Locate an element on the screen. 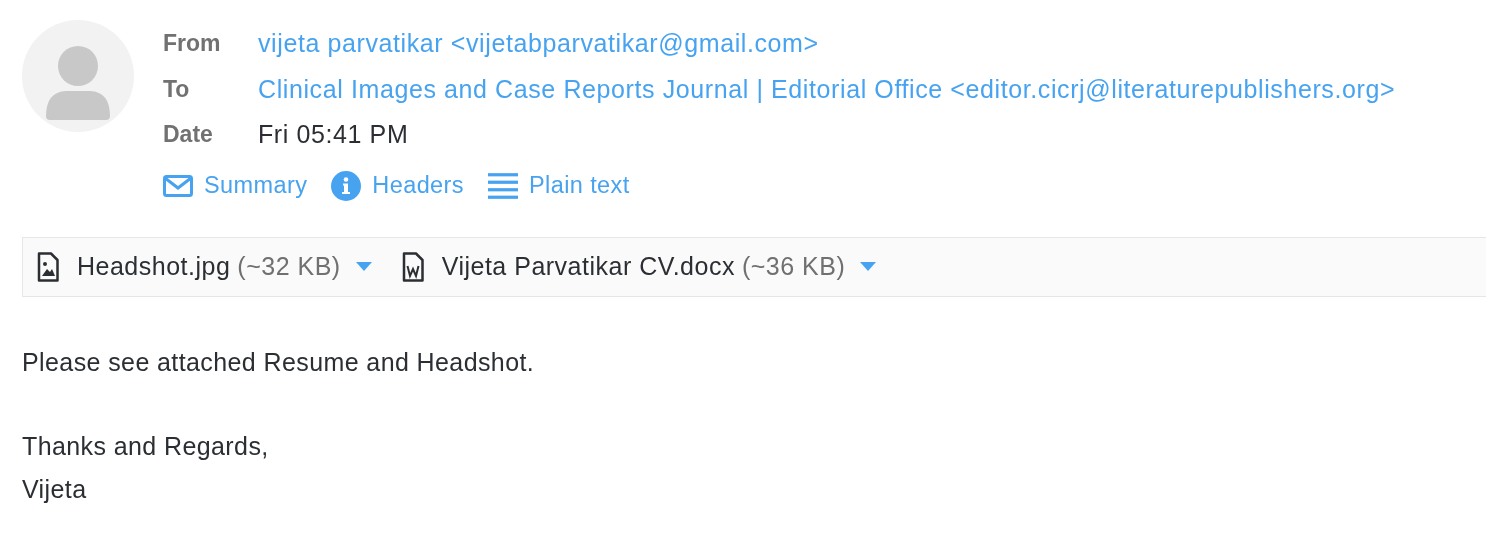  header-label: To is located at coordinates (177, 89).